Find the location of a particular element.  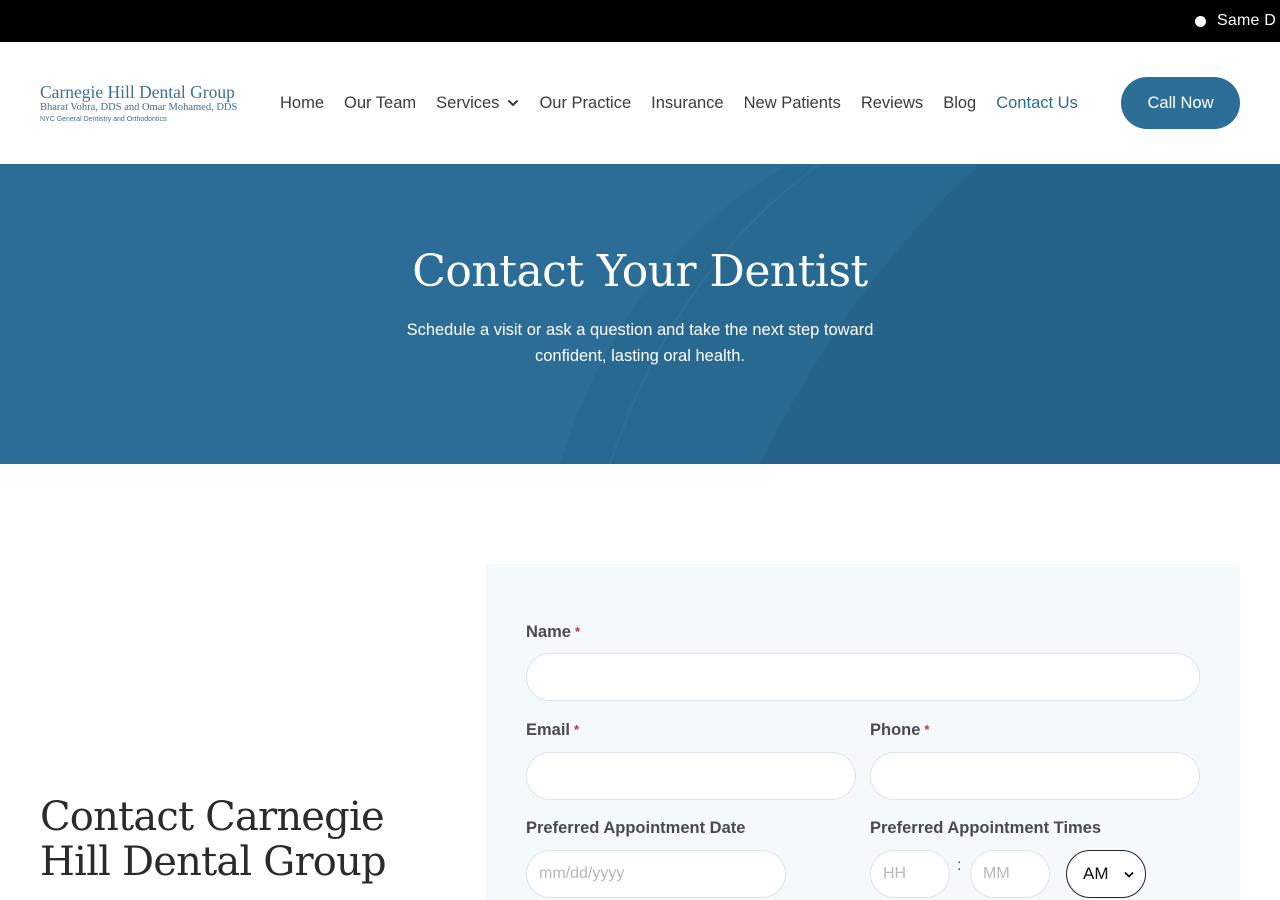

phone-input is located at coordinates (1035, 776).